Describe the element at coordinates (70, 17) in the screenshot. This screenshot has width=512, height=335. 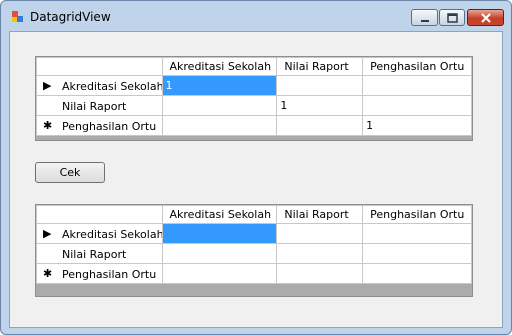
I see `window-title: DatagridView` at that location.